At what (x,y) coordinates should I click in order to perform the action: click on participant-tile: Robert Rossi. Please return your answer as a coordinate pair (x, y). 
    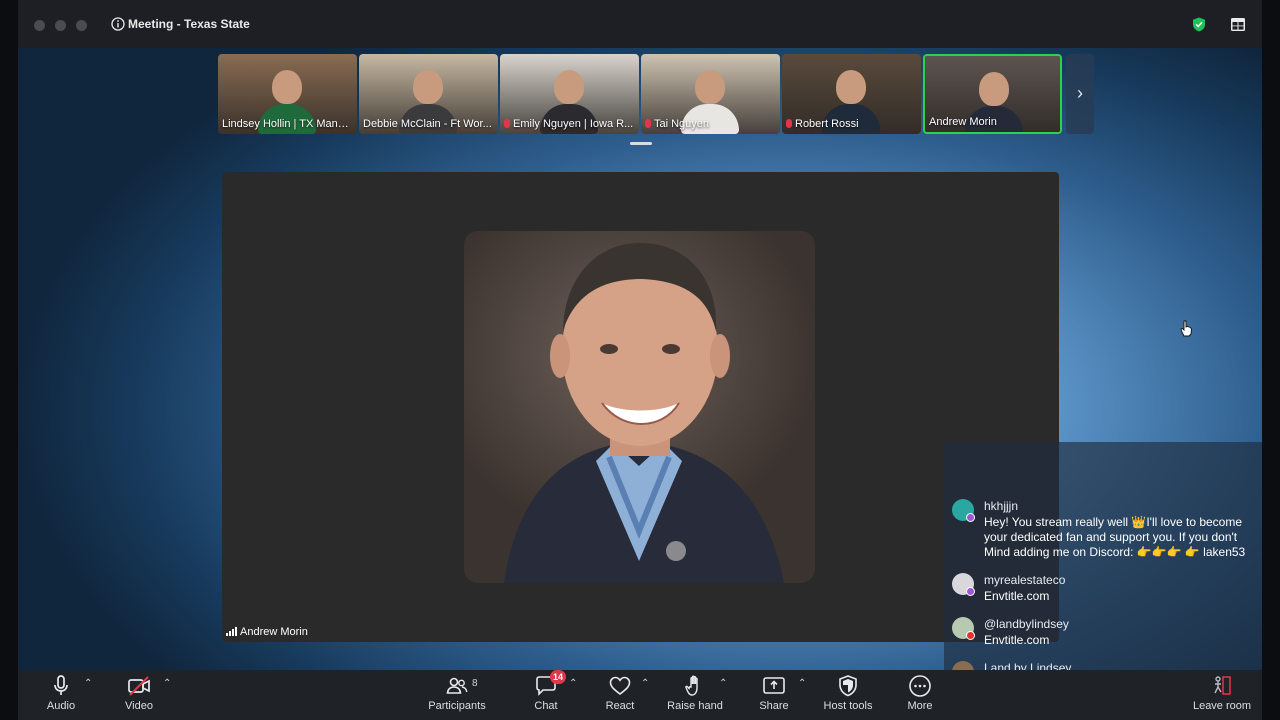
    Looking at the image, I should click on (851, 94).